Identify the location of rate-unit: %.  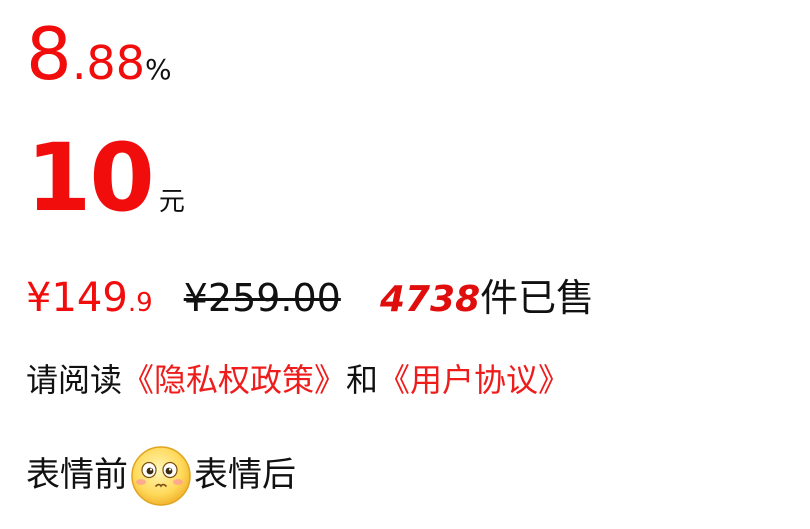
(158, 69).